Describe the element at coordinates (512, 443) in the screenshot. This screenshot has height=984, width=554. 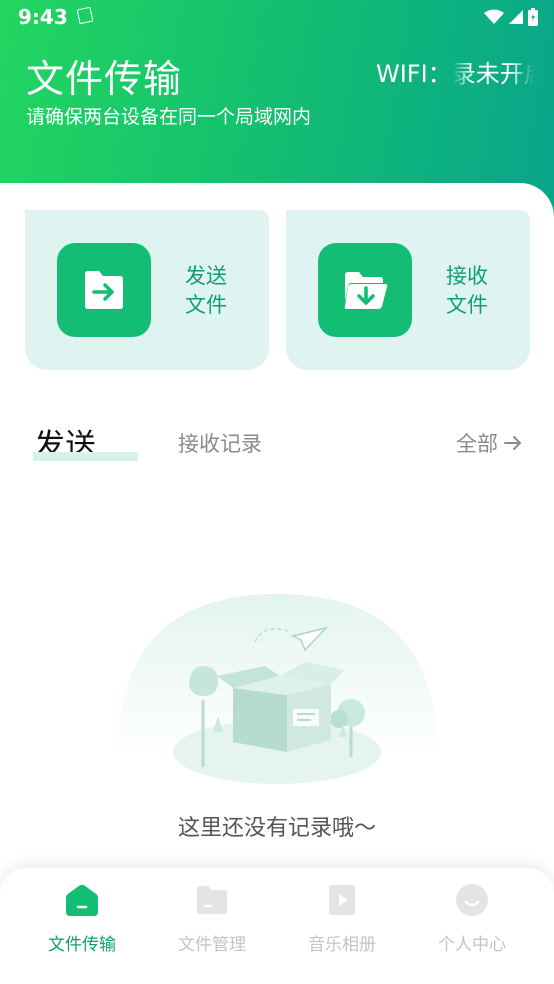
I see `arrow-right-icon` at that location.